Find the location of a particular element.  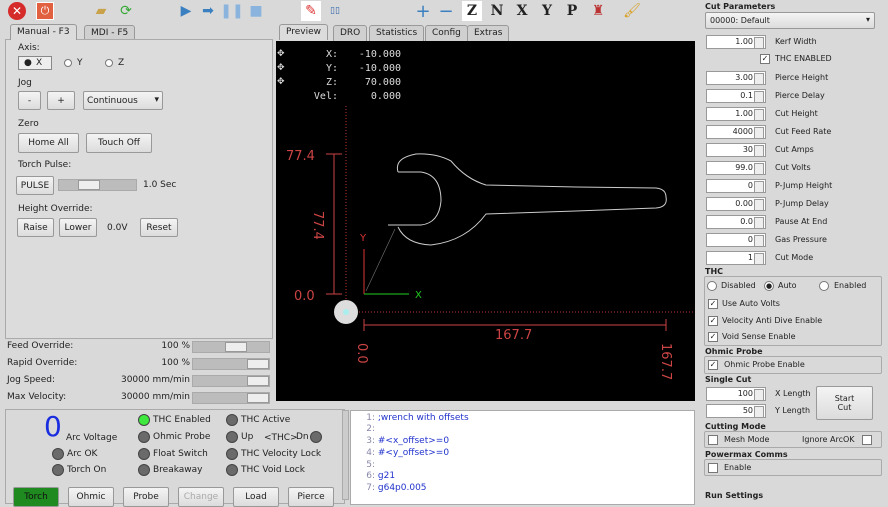

run-icon: ▶ is located at coordinates (186, 11).